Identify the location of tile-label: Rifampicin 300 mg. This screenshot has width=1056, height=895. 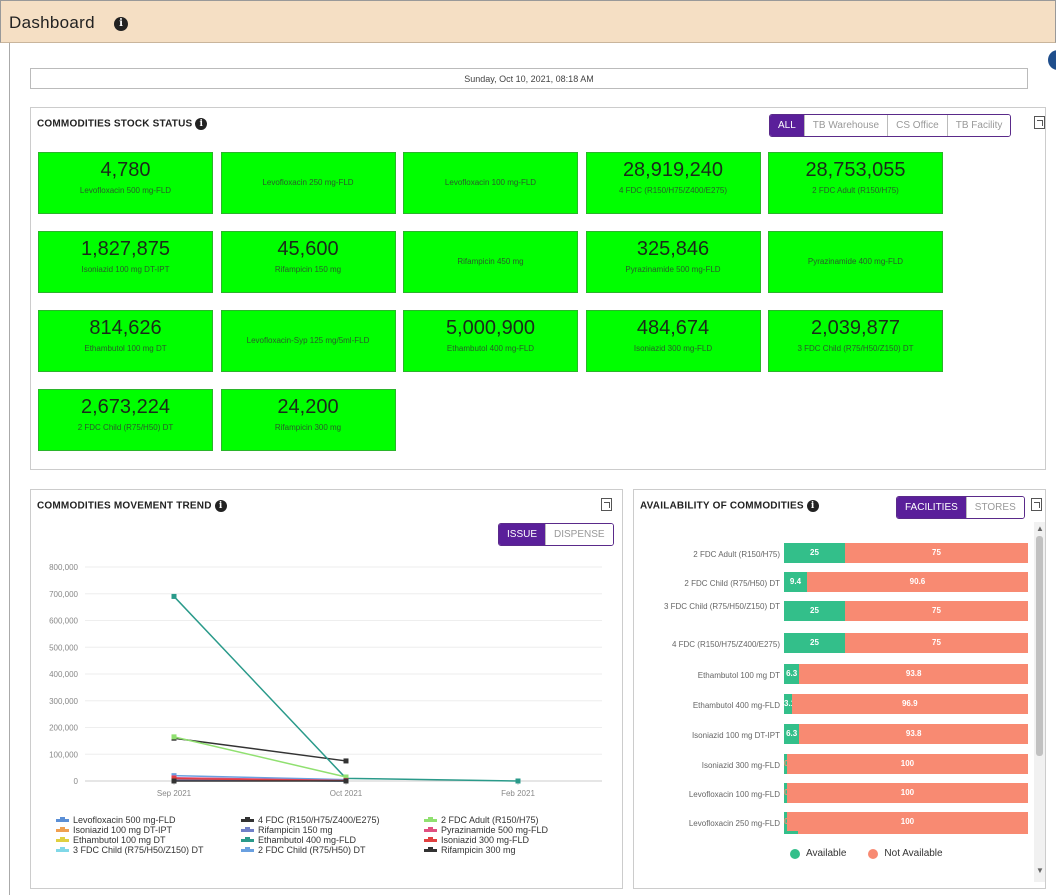
(308, 427).